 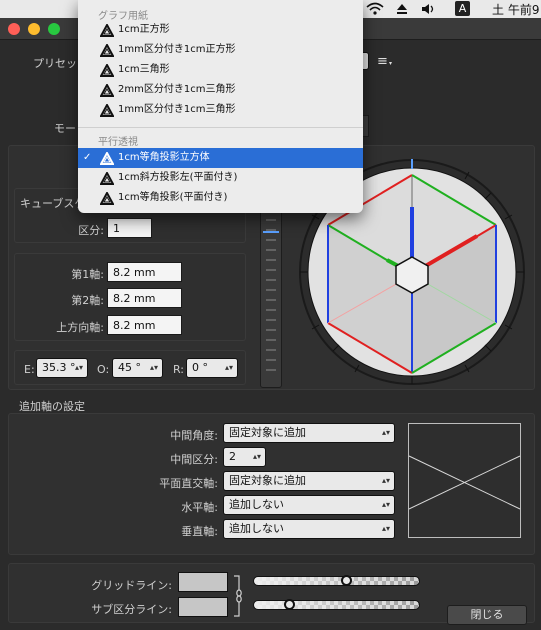 What do you see at coordinates (220, 127) in the screenshot?
I see `menu-separator` at bounding box center [220, 127].